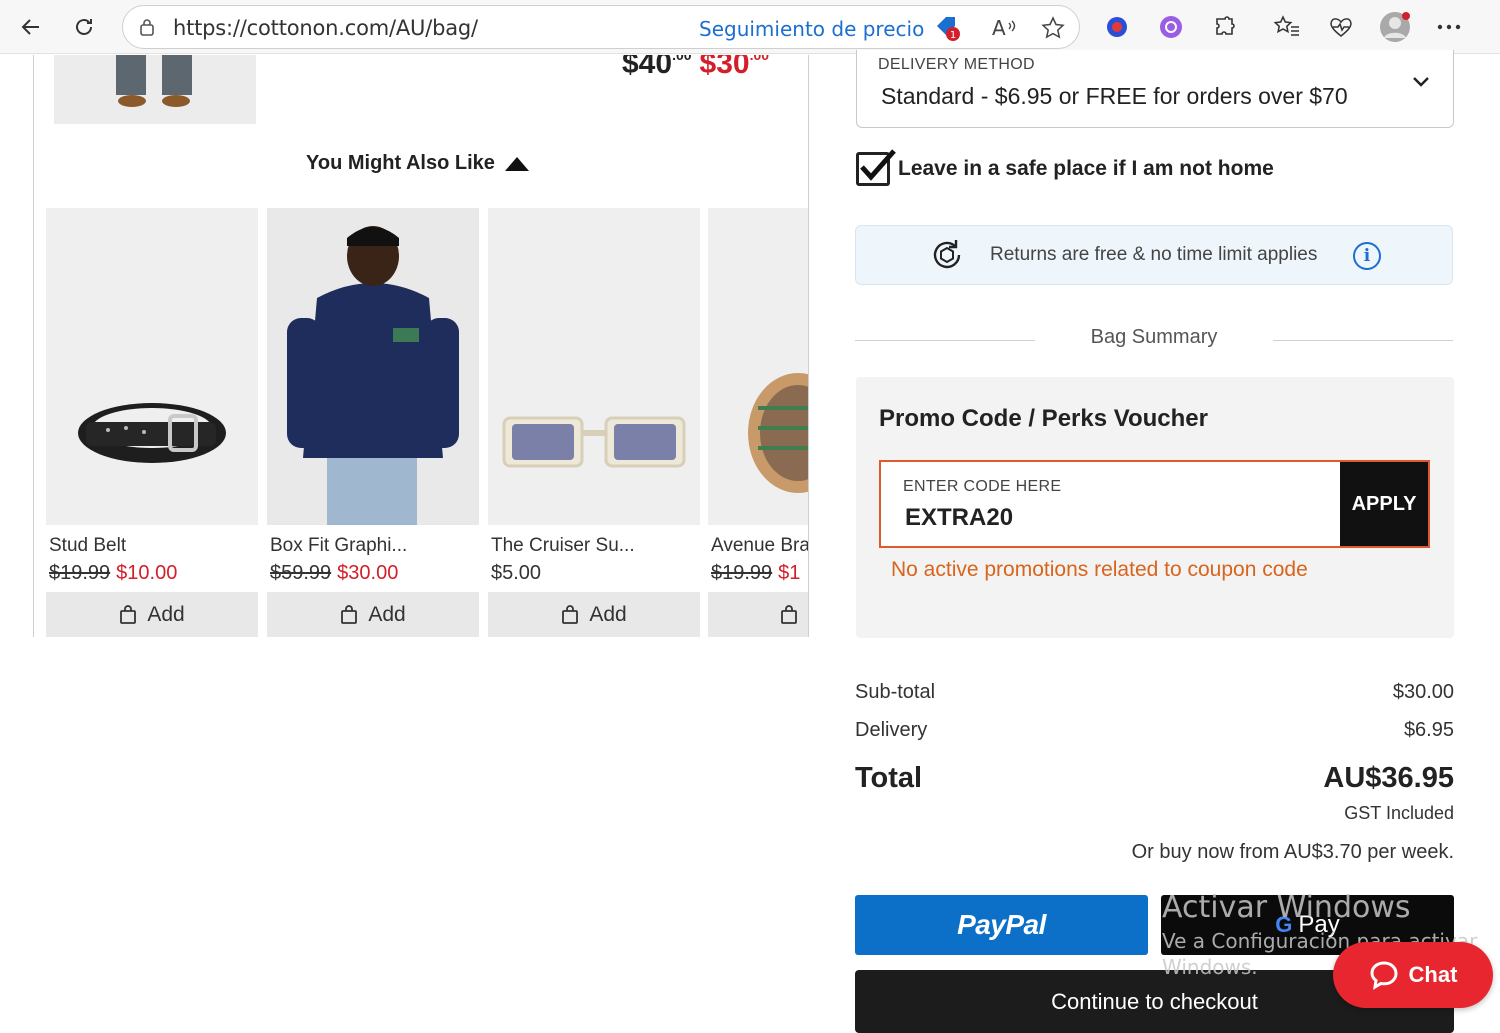  What do you see at coordinates (373, 366) in the screenshot?
I see `hoodie-image` at bounding box center [373, 366].